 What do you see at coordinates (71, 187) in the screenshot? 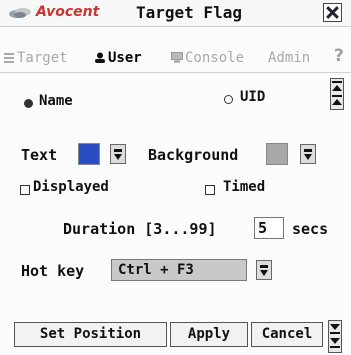
I see `displayed-checkbox-label: Displayed` at bounding box center [71, 187].